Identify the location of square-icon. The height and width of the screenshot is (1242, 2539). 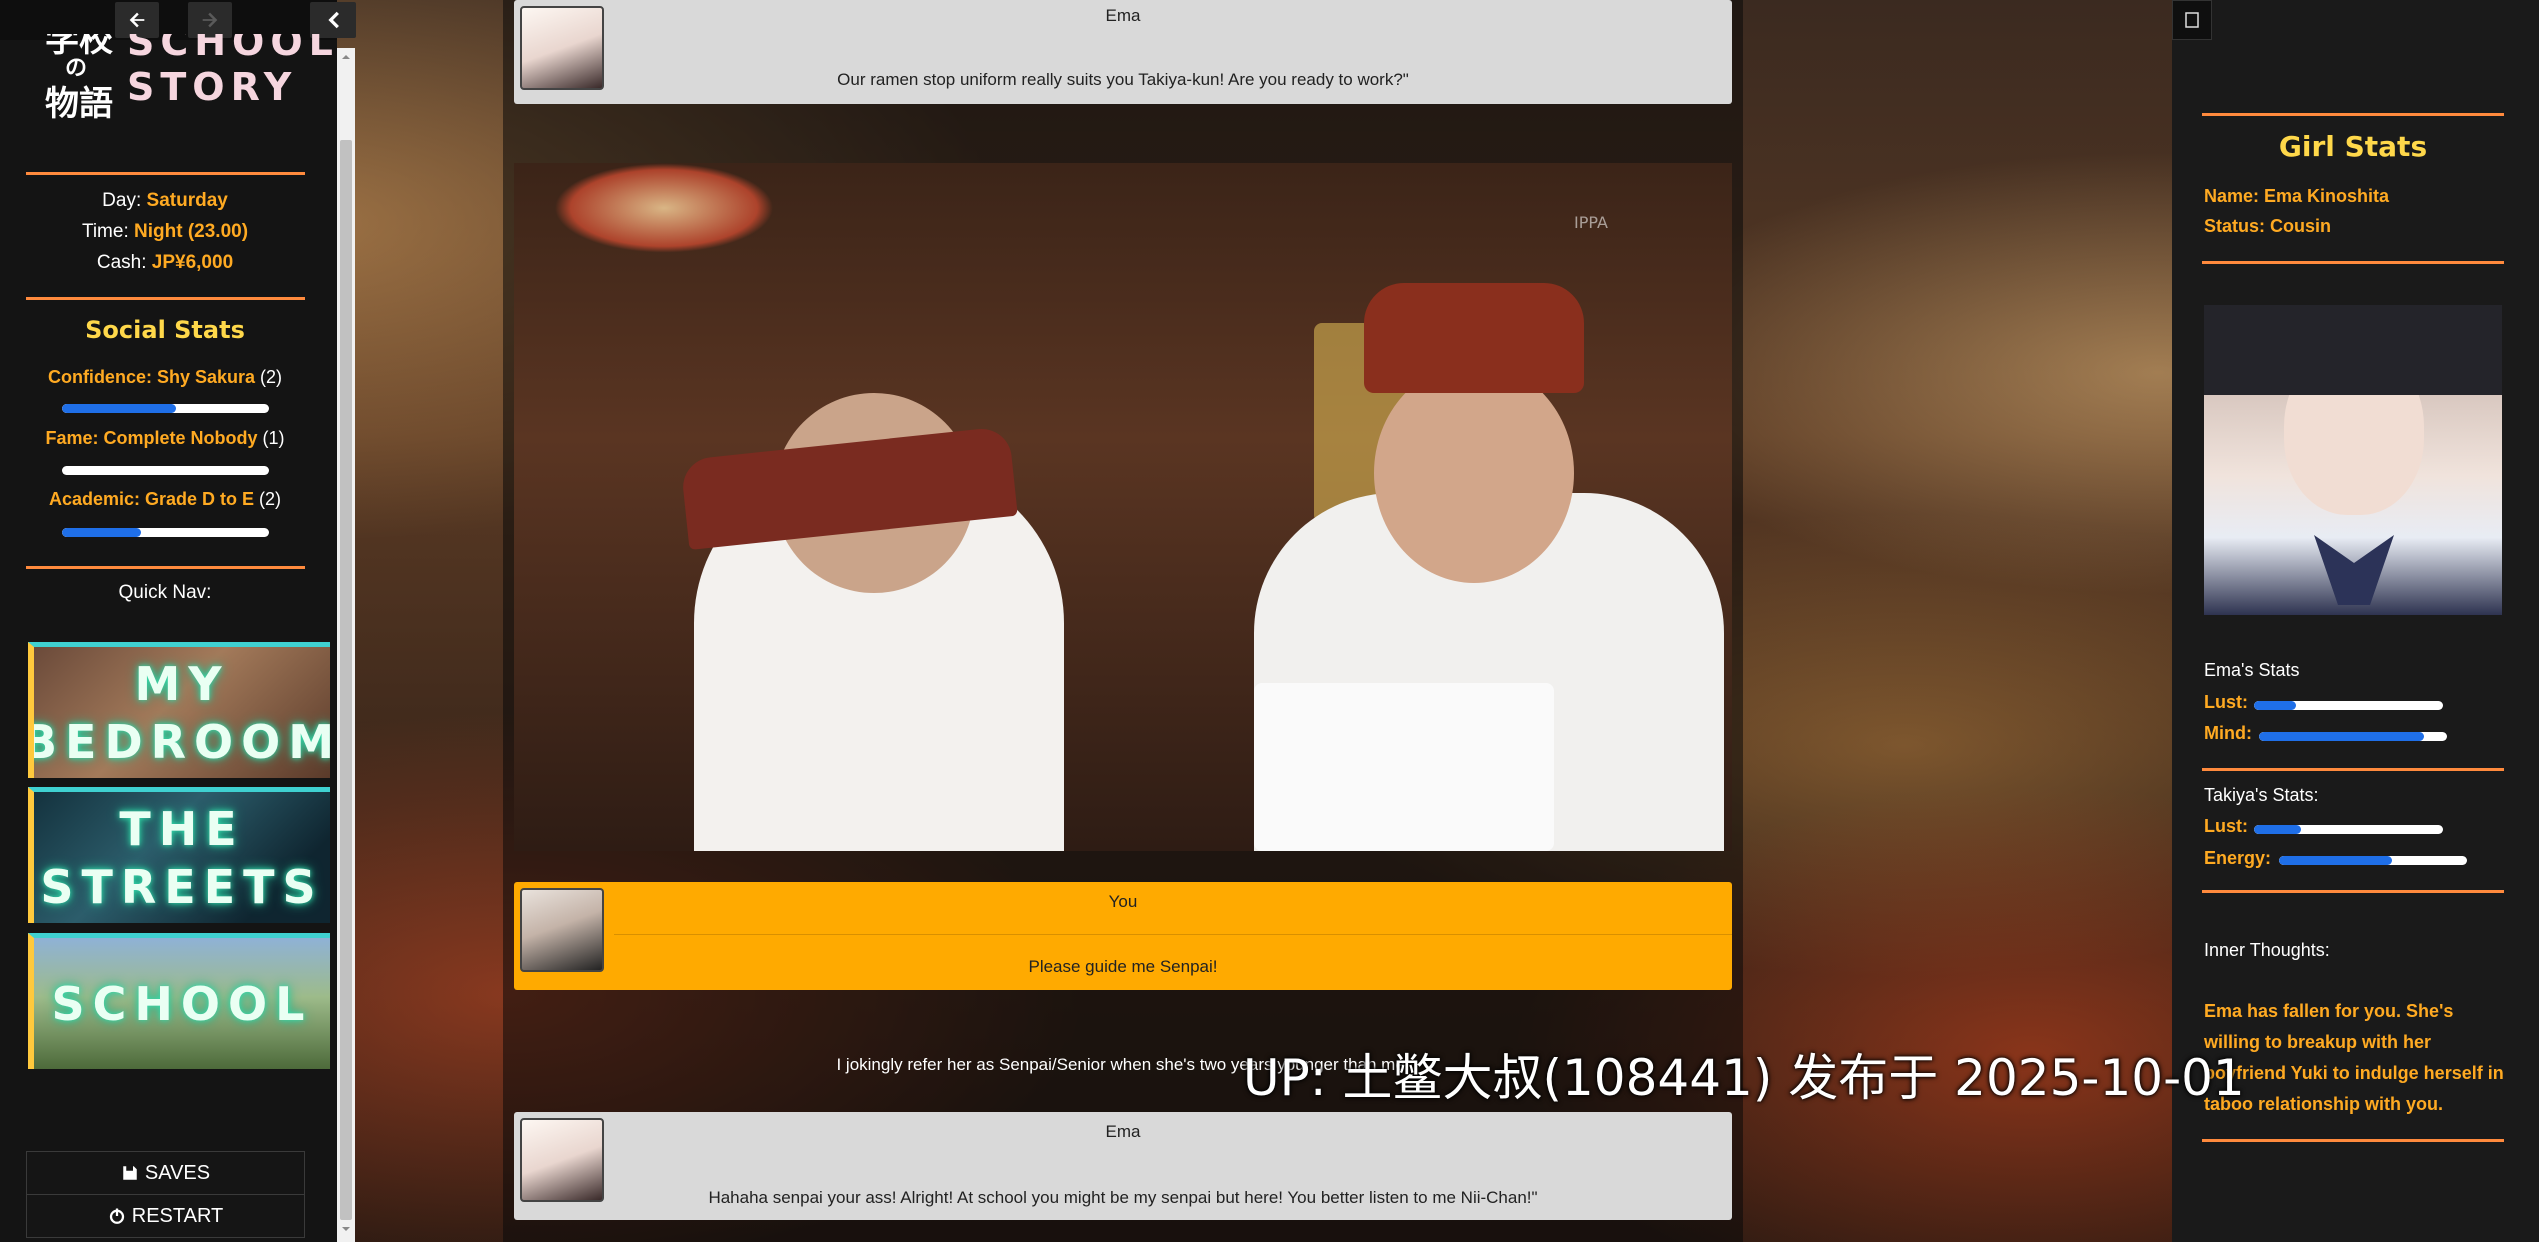
(2192, 20).